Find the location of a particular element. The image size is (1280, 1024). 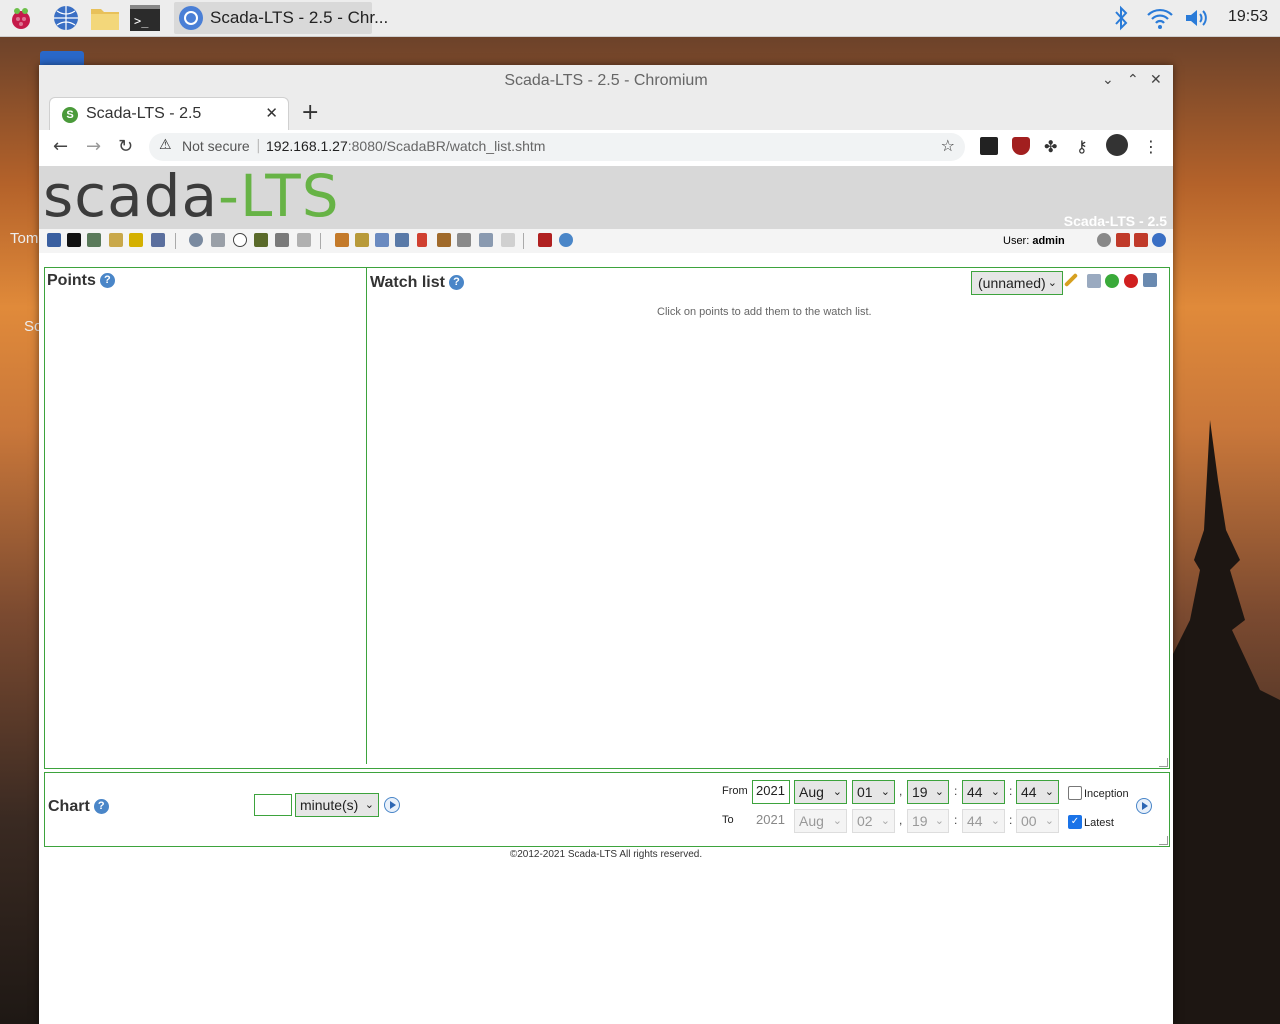

graphical-views-icon is located at coordinates (74, 240).